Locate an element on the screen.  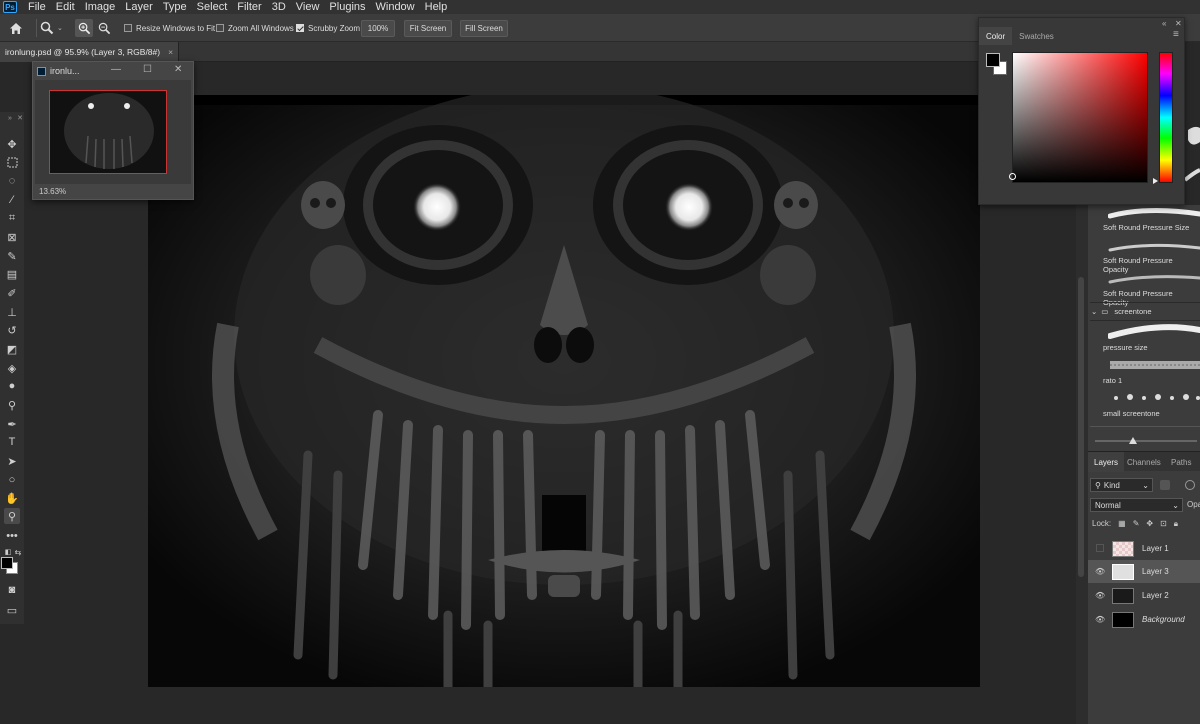
menu-image: Image is located at coordinates (100, 7).